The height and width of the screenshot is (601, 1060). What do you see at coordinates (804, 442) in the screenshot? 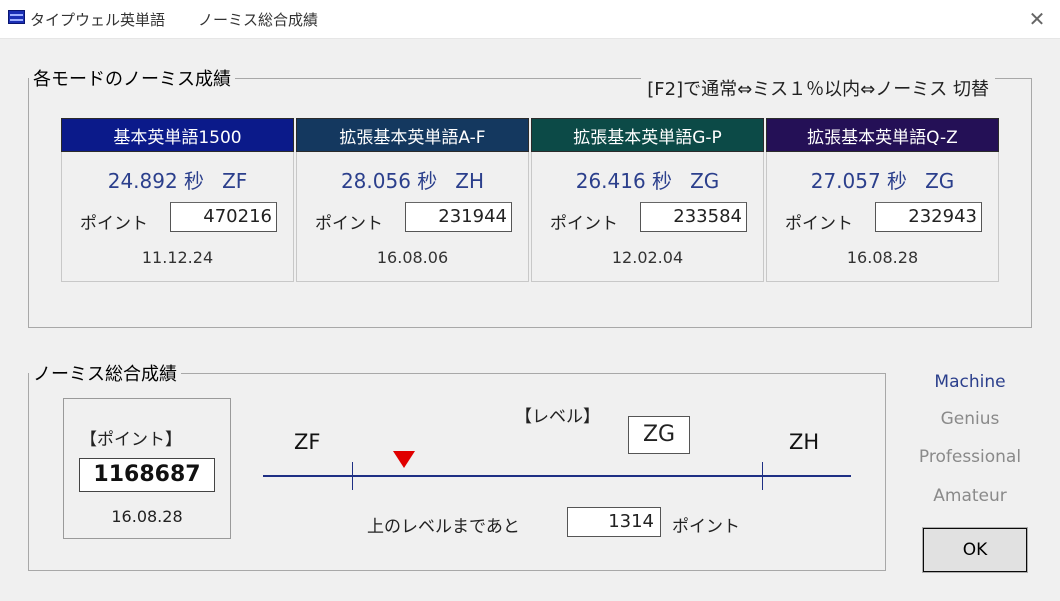
I see `upper-level-label: ZH` at bounding box center [804, 442].